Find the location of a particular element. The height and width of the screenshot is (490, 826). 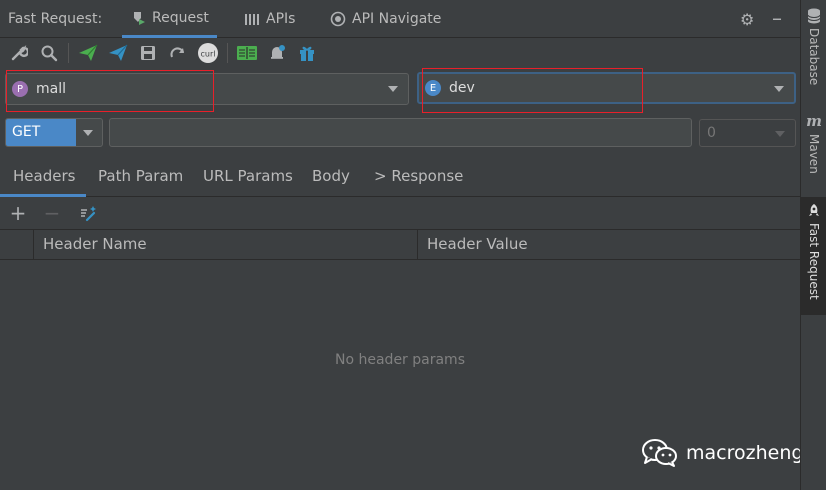

tab-apis: APIs is located at coordinates (269, 19).